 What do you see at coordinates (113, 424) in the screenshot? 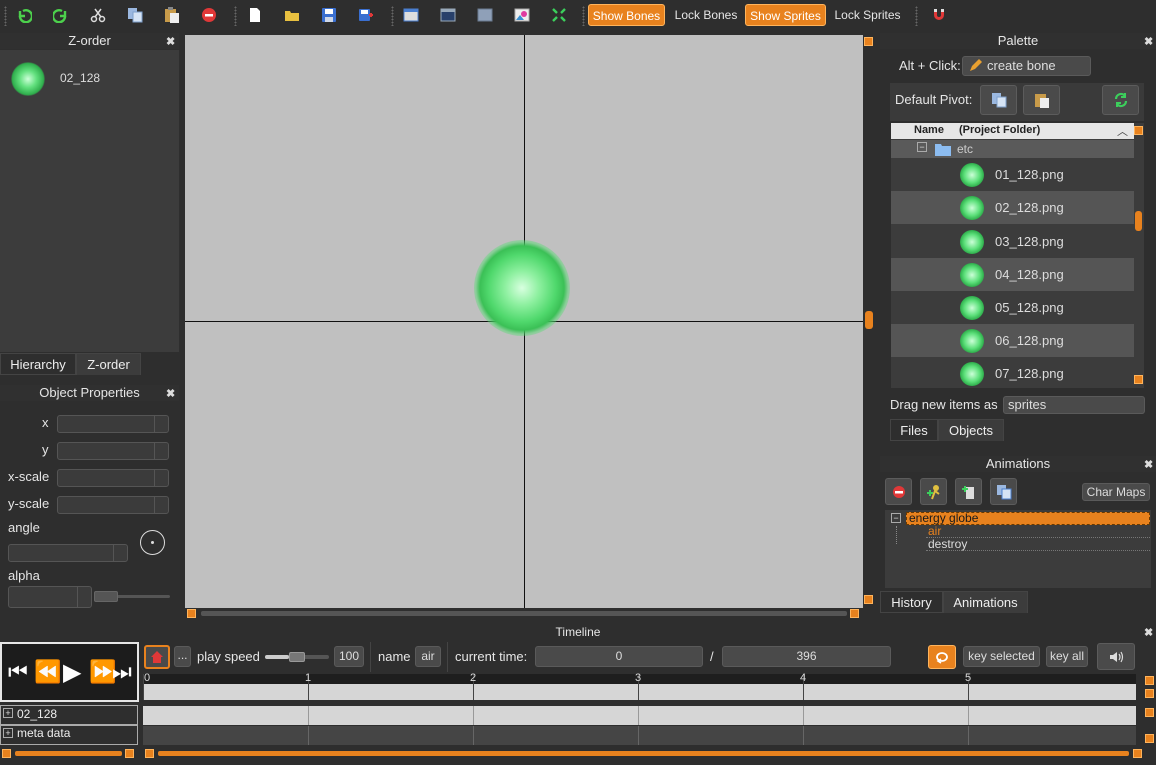
I see `x-field` at bounding box center [113, 424].